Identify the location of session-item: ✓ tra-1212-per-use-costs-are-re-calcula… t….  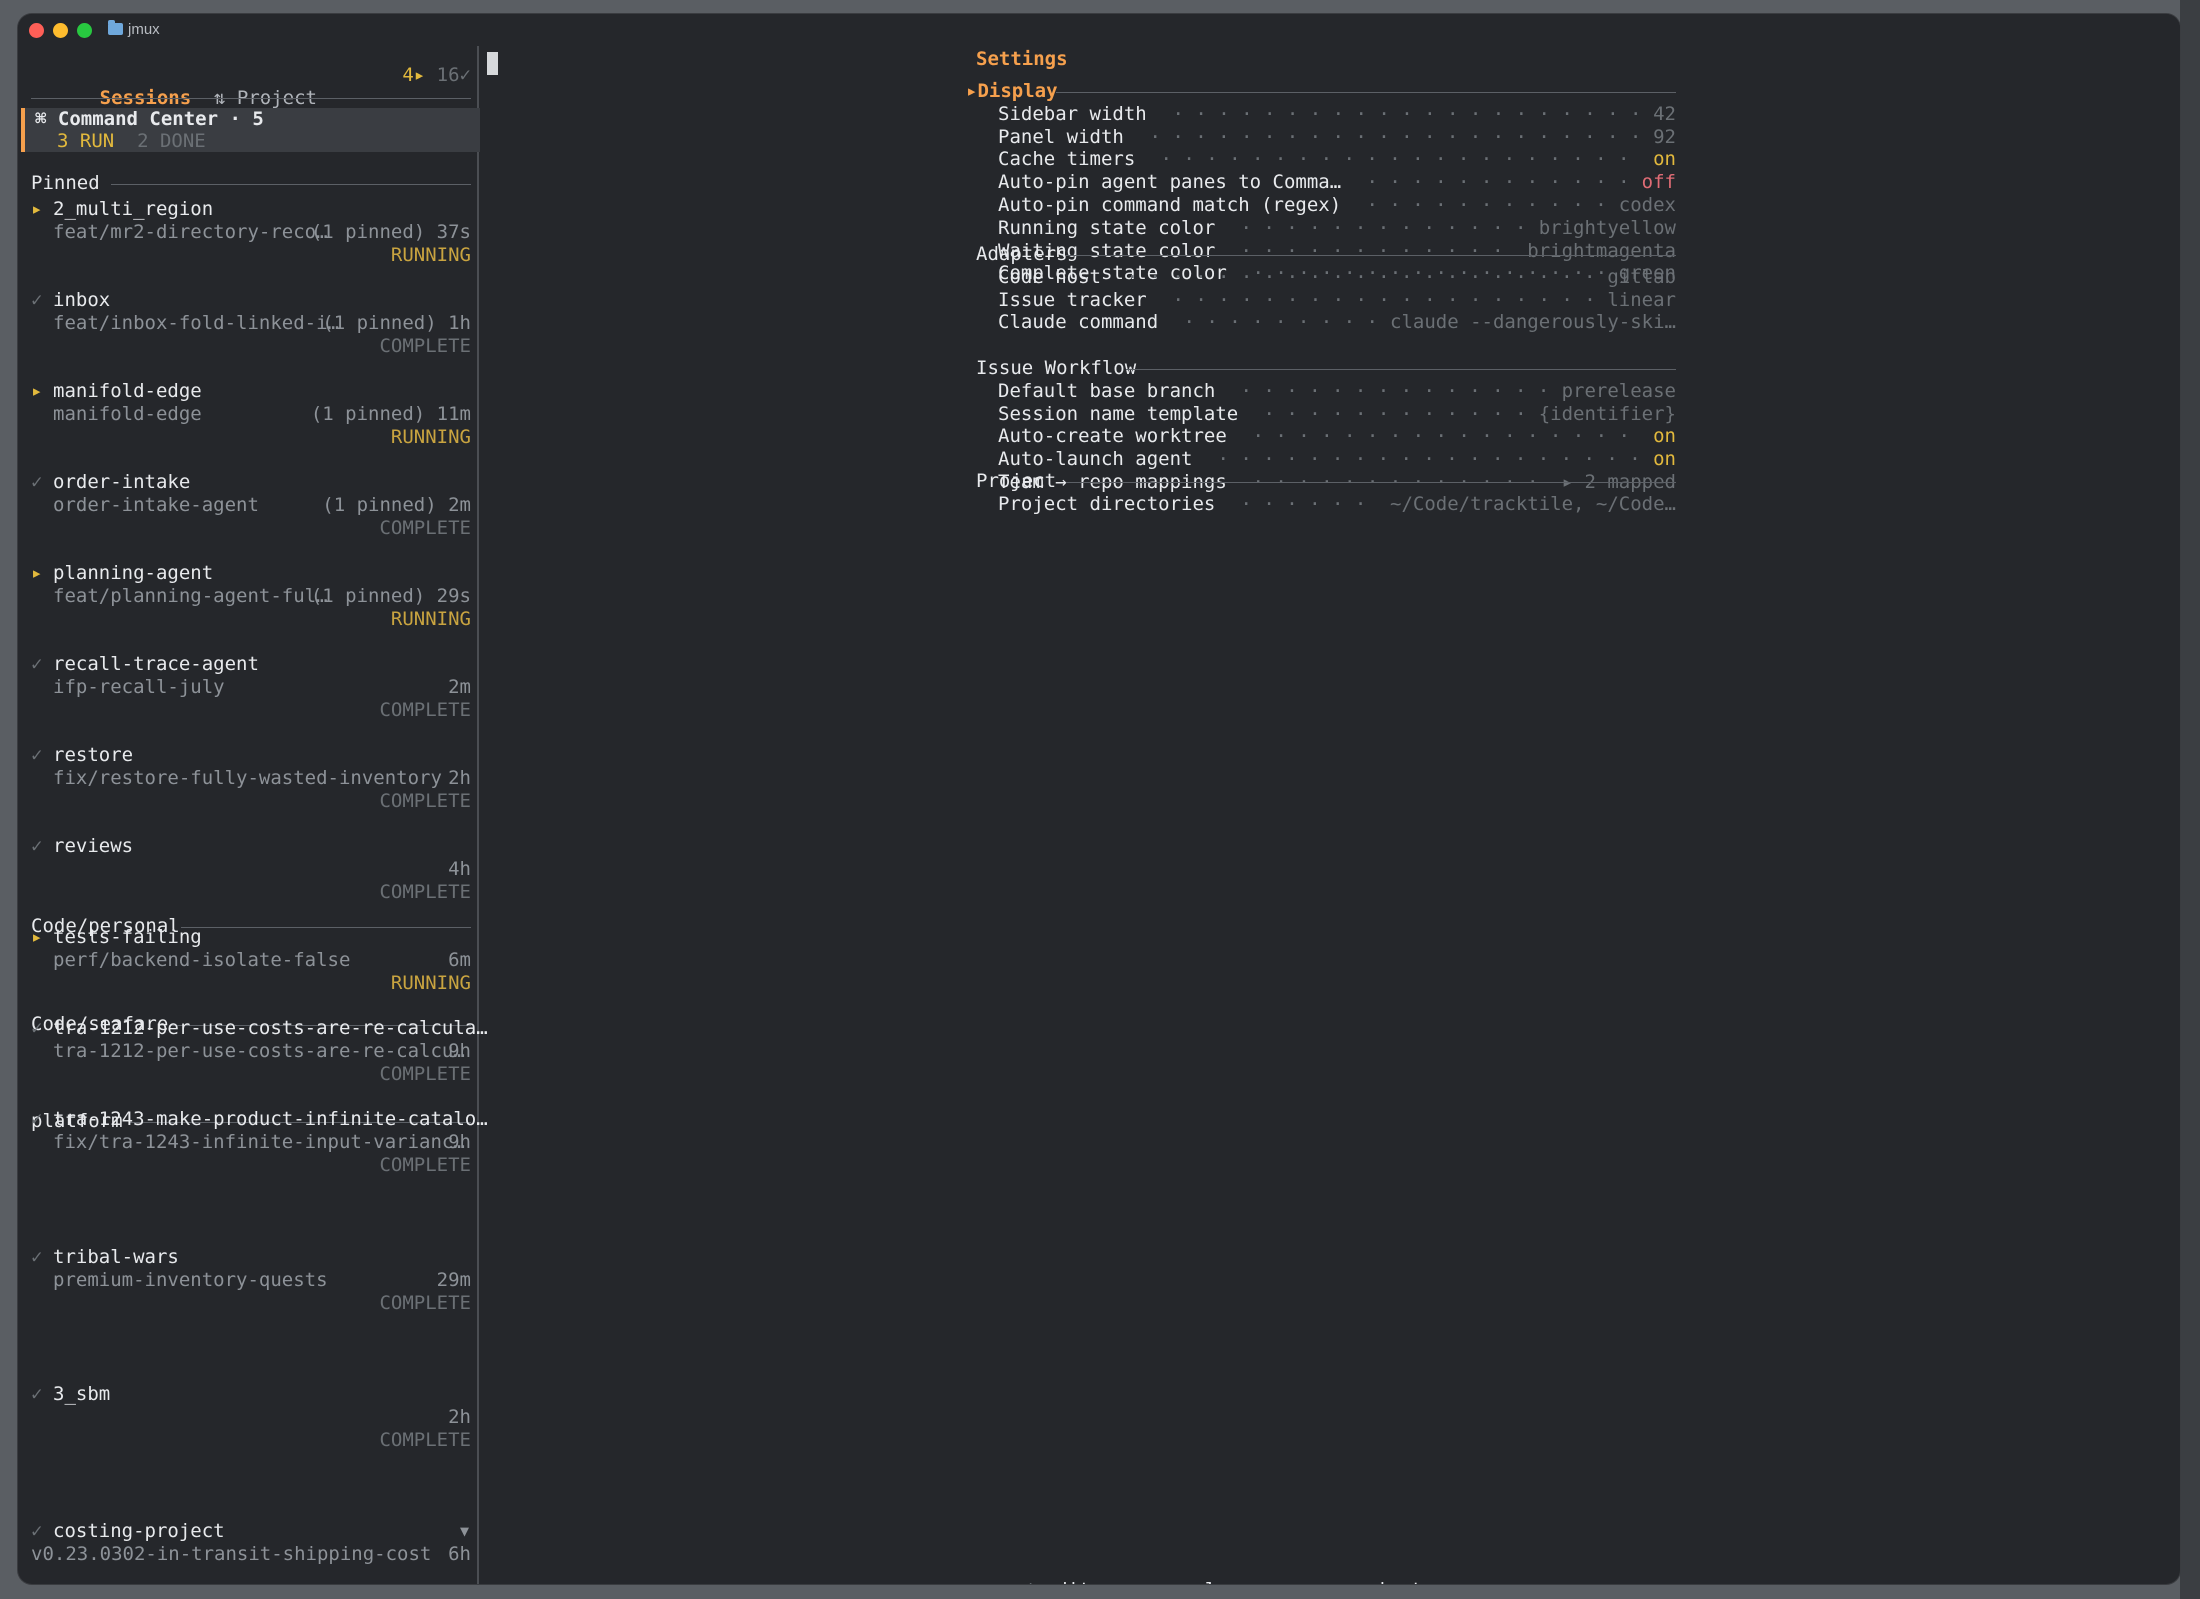
(259, 1052).